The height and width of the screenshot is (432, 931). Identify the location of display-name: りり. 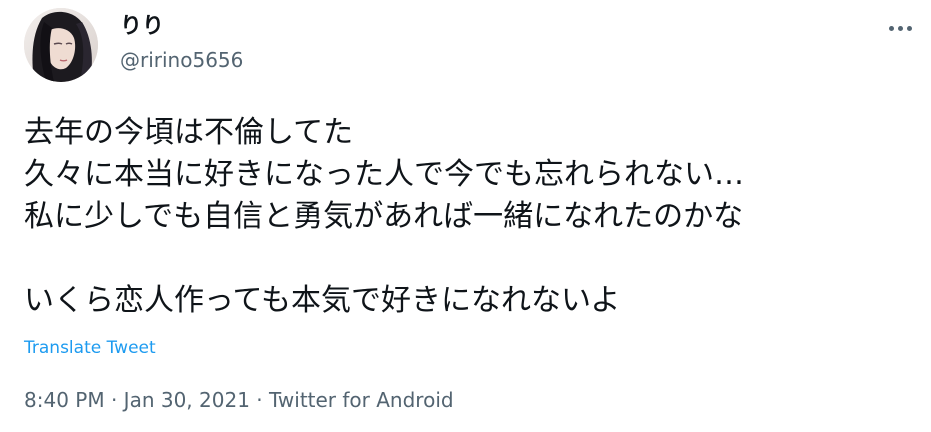
(142, 27).